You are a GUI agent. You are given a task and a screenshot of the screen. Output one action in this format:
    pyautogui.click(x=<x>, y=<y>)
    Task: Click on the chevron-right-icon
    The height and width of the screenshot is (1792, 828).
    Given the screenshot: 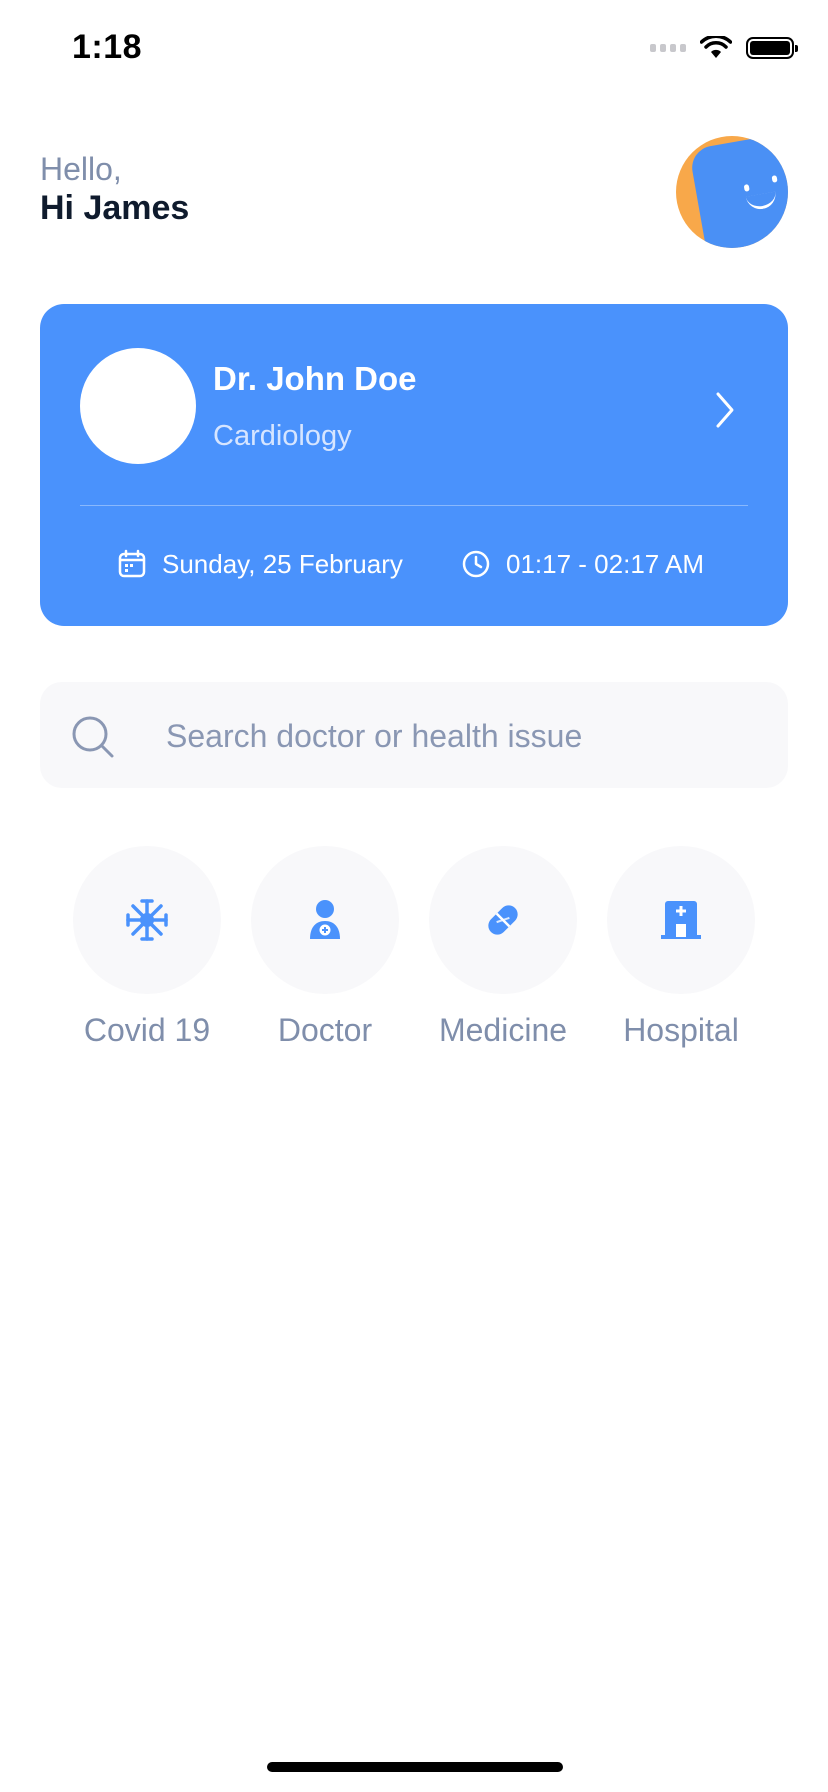 What is the action you would take?
    pyautogui.click(x=724, y=410)
    